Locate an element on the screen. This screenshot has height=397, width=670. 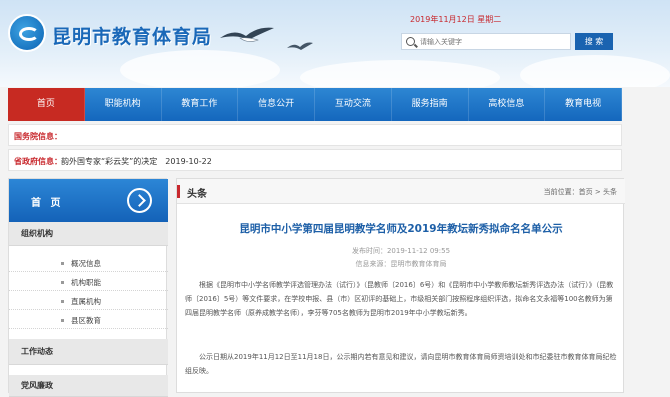
sidebar-group-integrity: 党风廉政 is located at coordinates (88, 386).